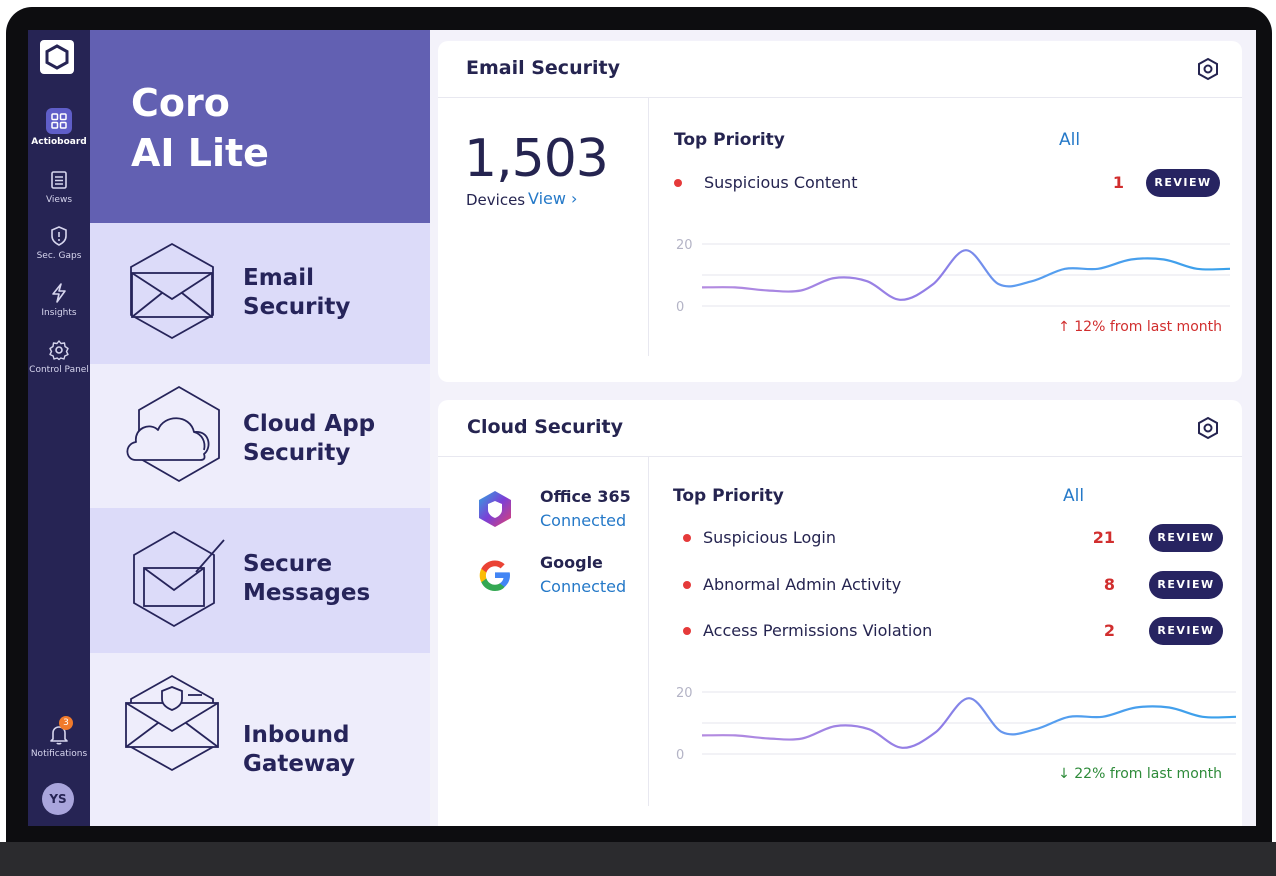 This screenshot has height=876, width=1276. I want to click on sidebar-item-label: Sec. Gaps, so click(59, 256).